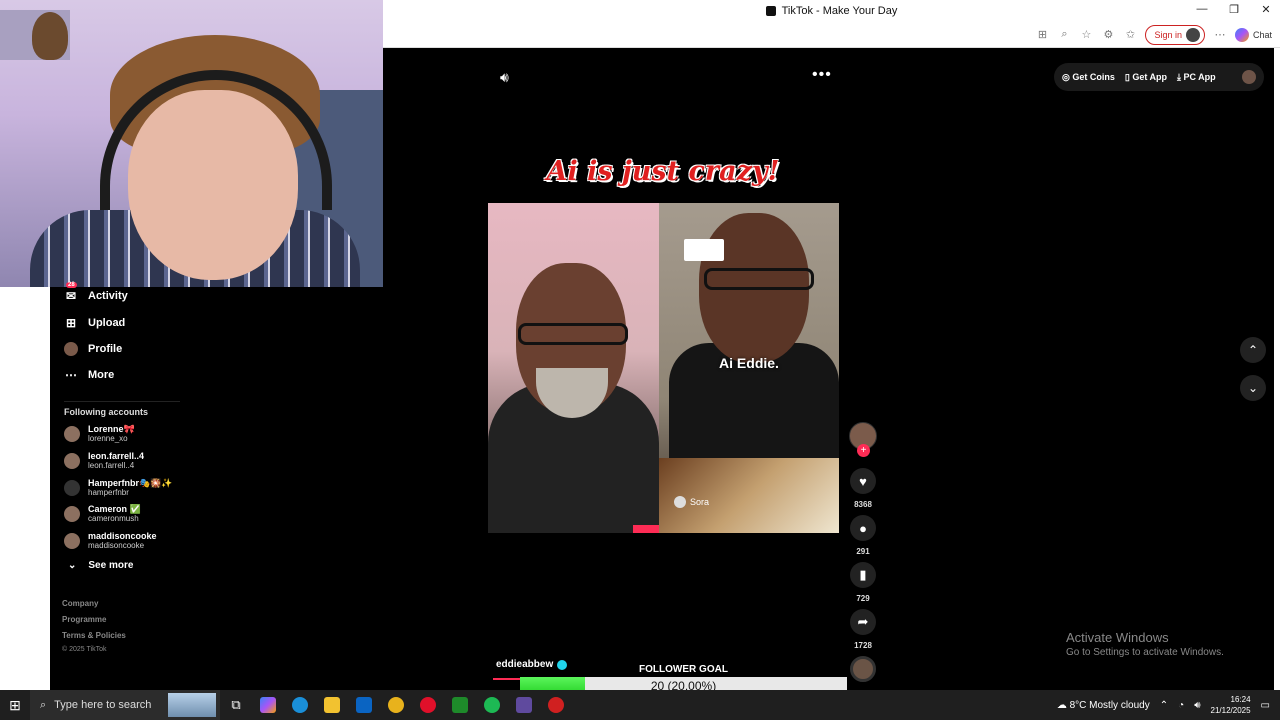 The height and width of the screenshot is (720, 1280). I want to click on sign-in-button: Sign in, so click(1175, 34).